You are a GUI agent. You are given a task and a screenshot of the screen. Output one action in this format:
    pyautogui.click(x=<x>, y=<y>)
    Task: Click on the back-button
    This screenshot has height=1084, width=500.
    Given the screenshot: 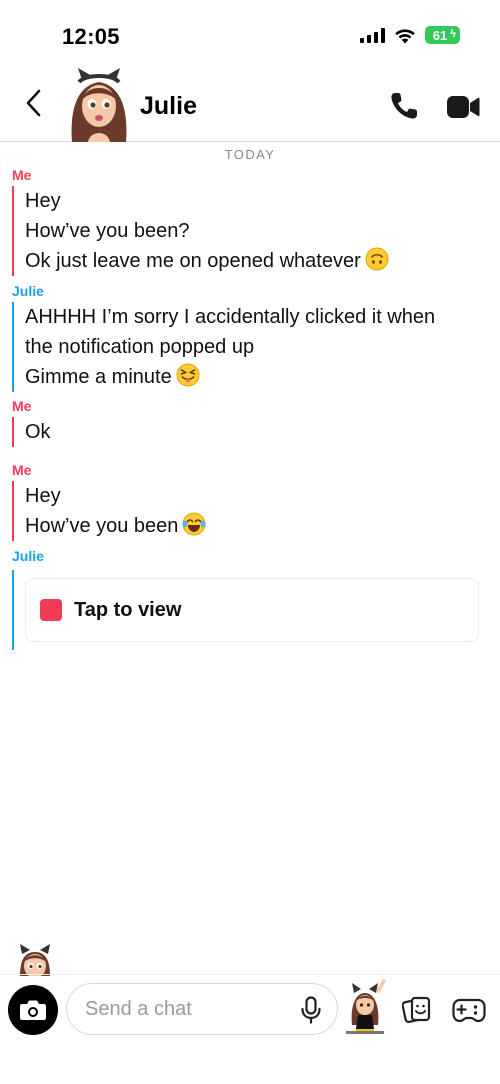 What is the action you would take?
    pyautogui.click(x=33, y=103)
    